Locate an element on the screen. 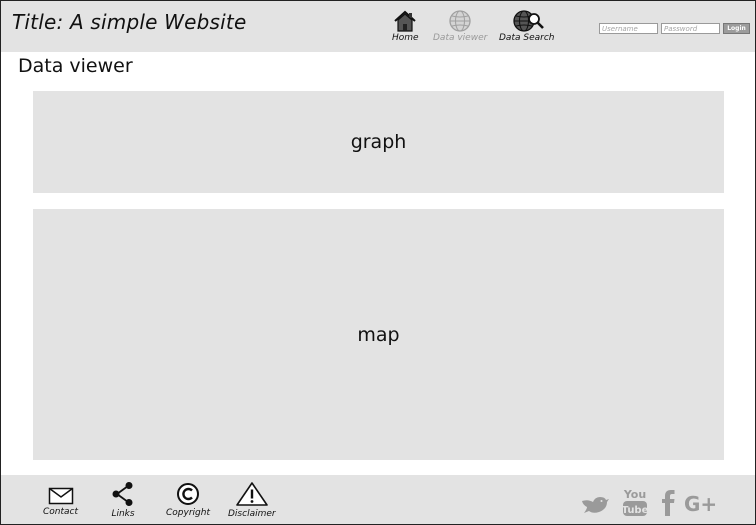 The width and height of the screenshot is (756, 525). warning-icon is located at coordinates (251, 494).